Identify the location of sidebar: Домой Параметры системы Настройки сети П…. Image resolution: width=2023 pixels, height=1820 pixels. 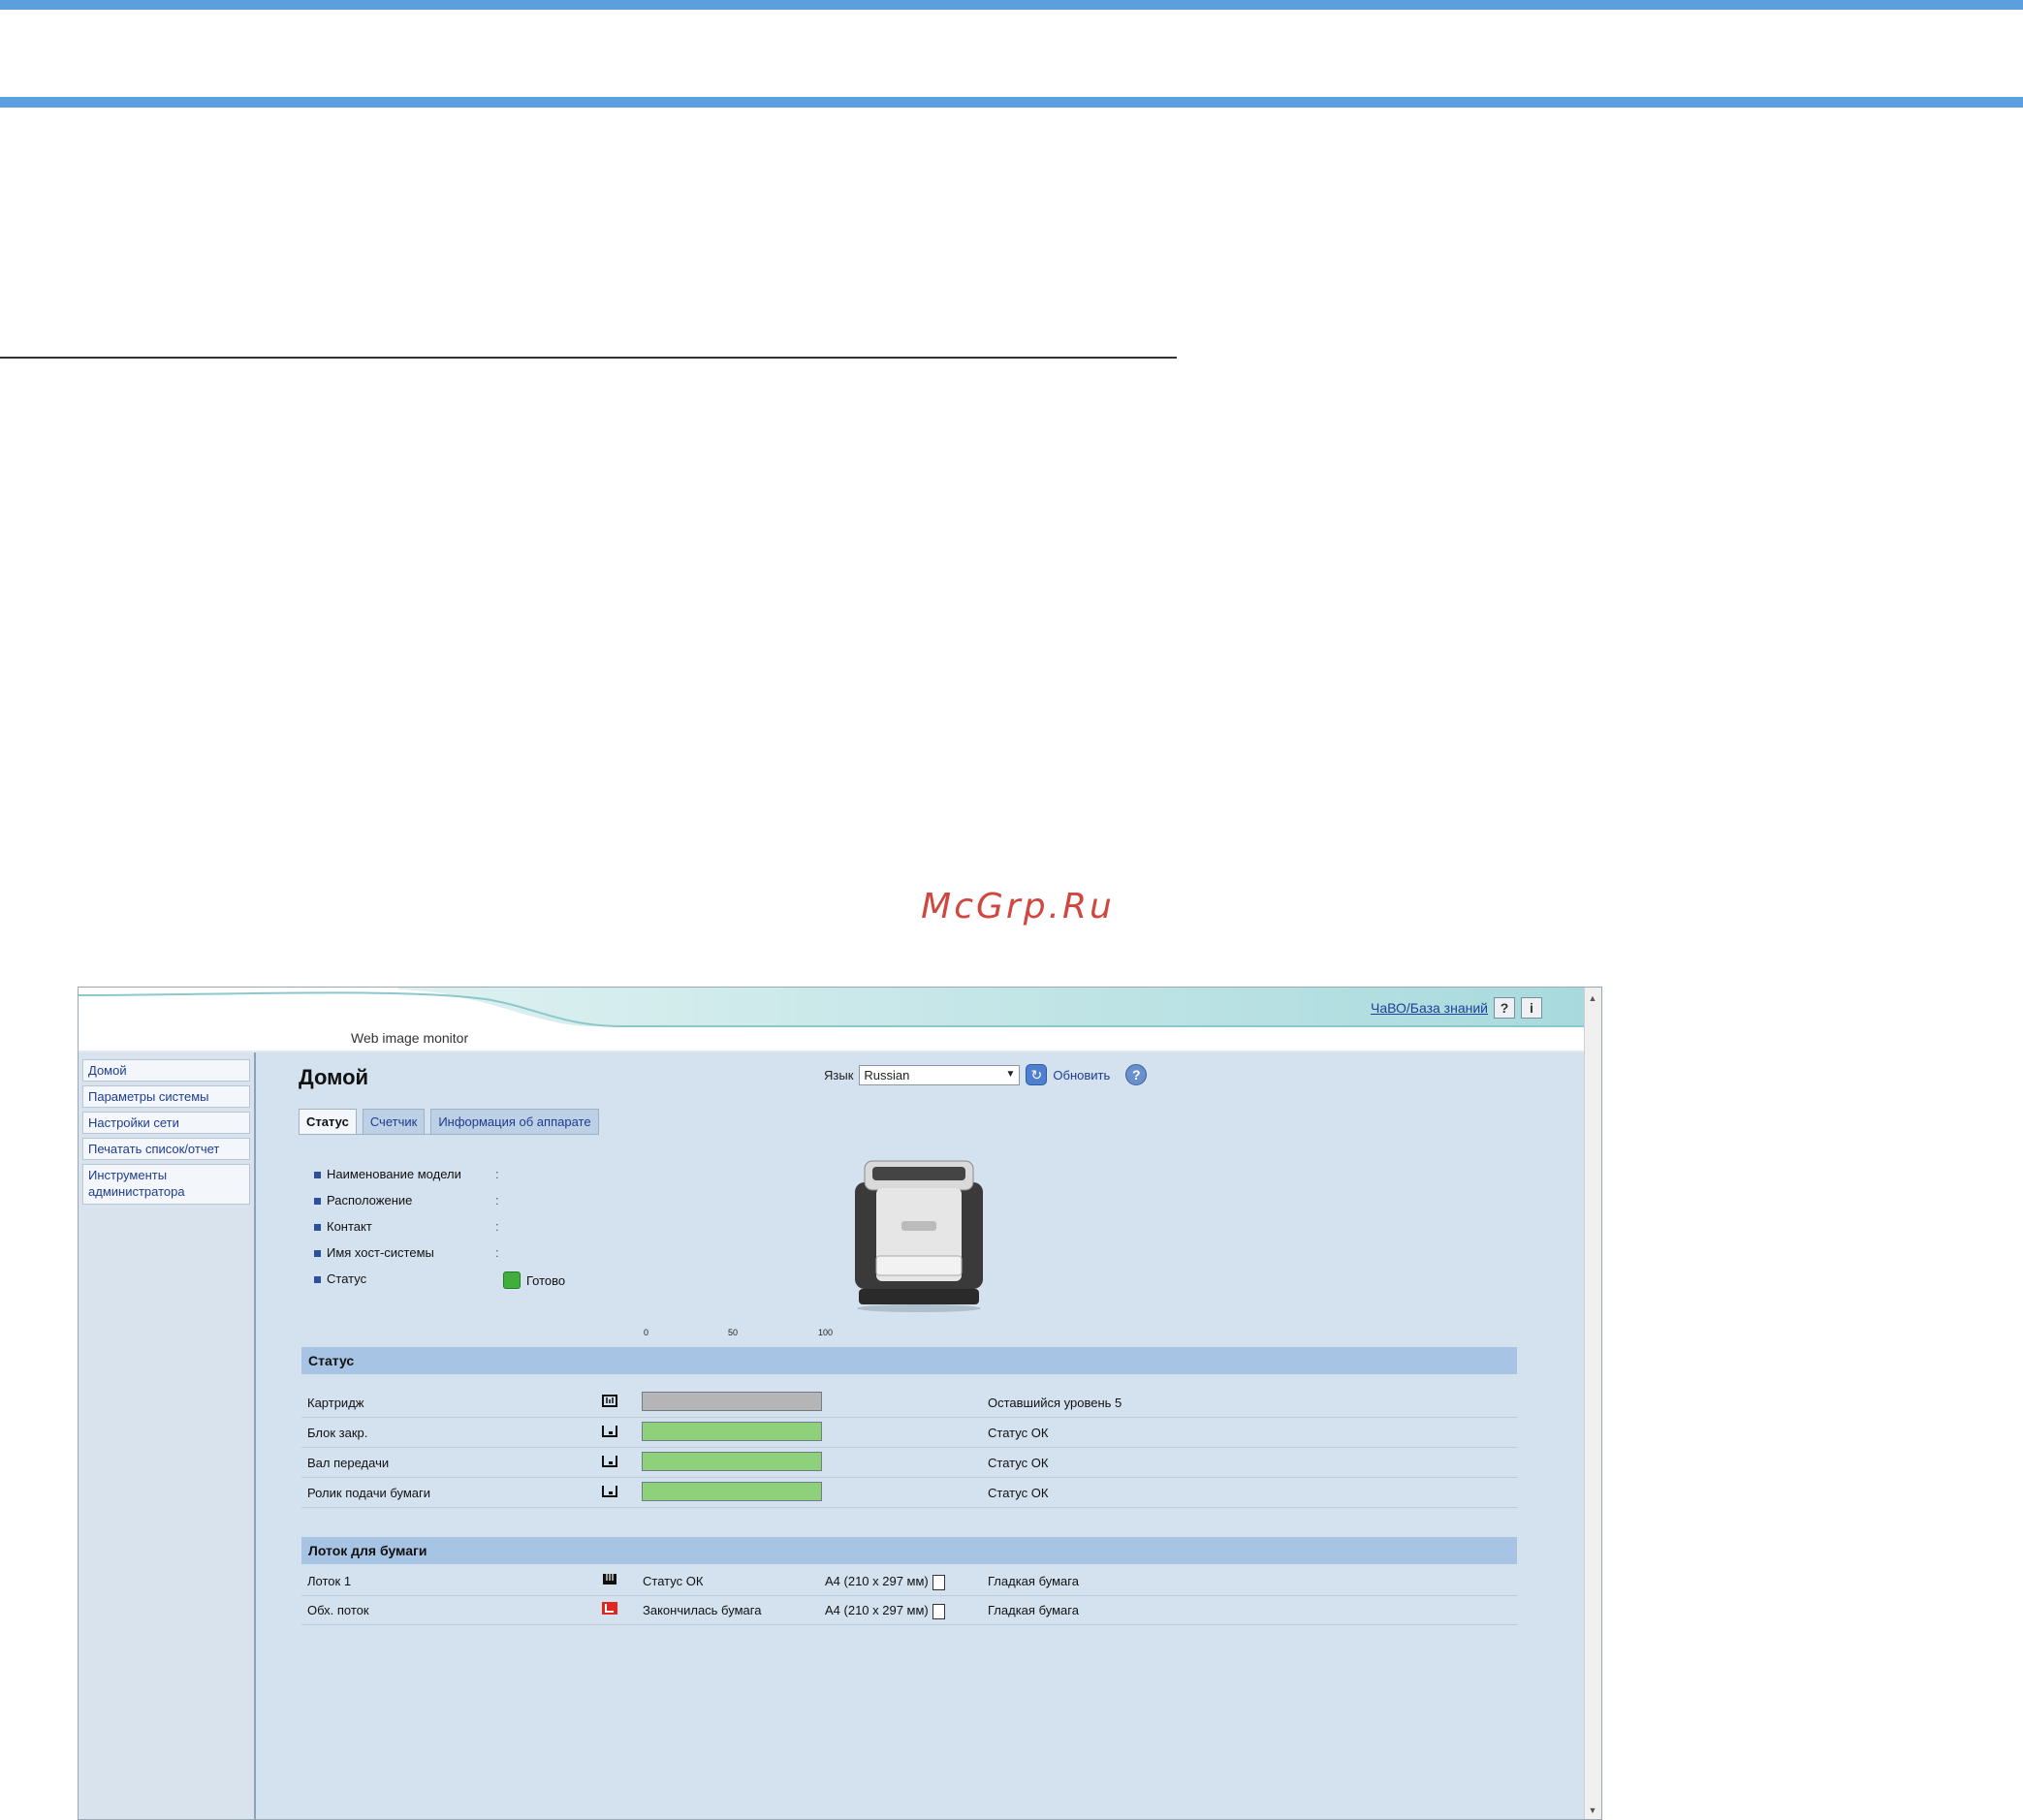
(167, 1435).